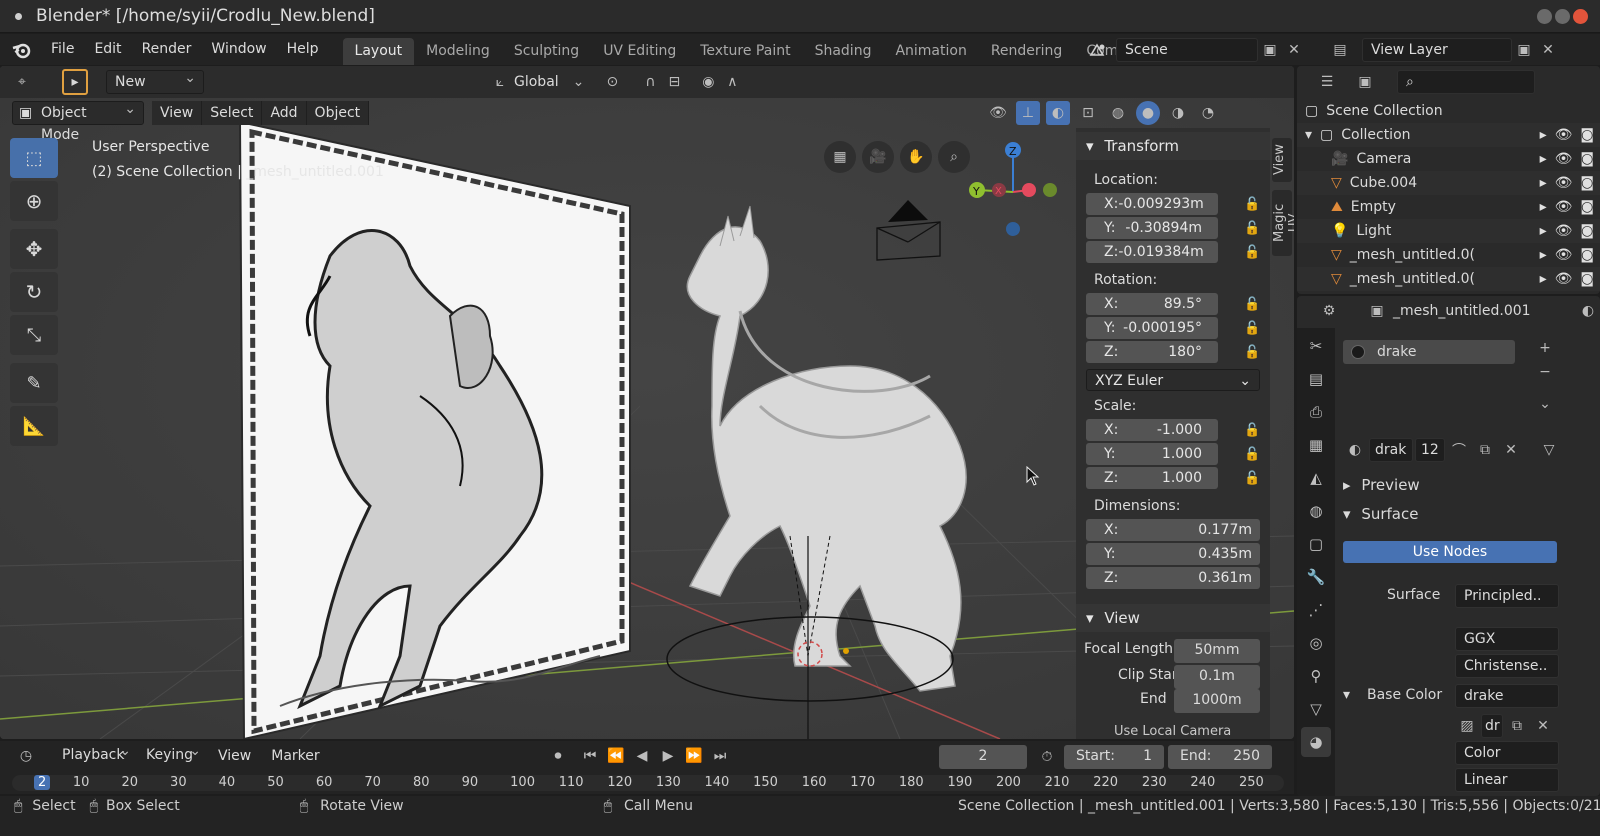  I want to click on lock-rotation-y-icon: 🔓, so click(1252, 328).